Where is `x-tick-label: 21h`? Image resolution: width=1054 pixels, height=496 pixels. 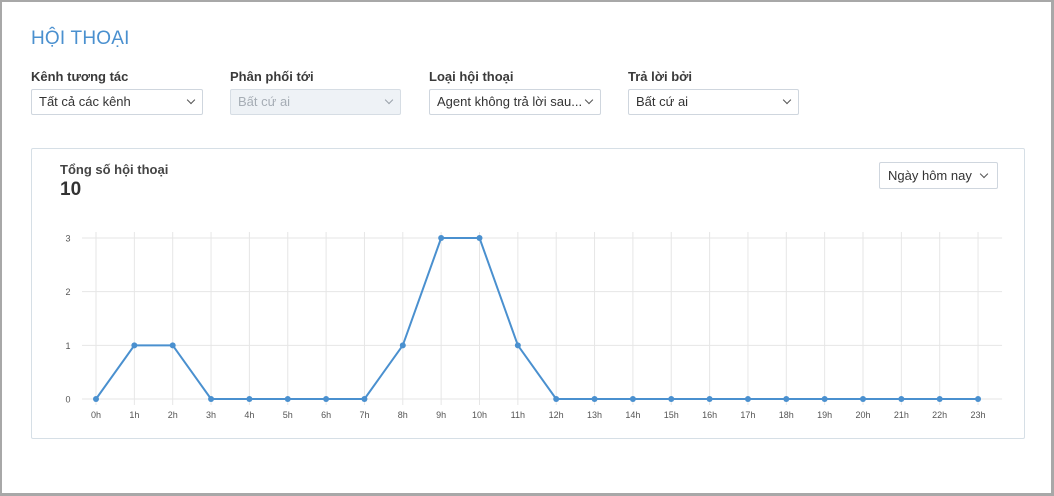
x-tick-label: 21h is located at coordinates (901, 415).